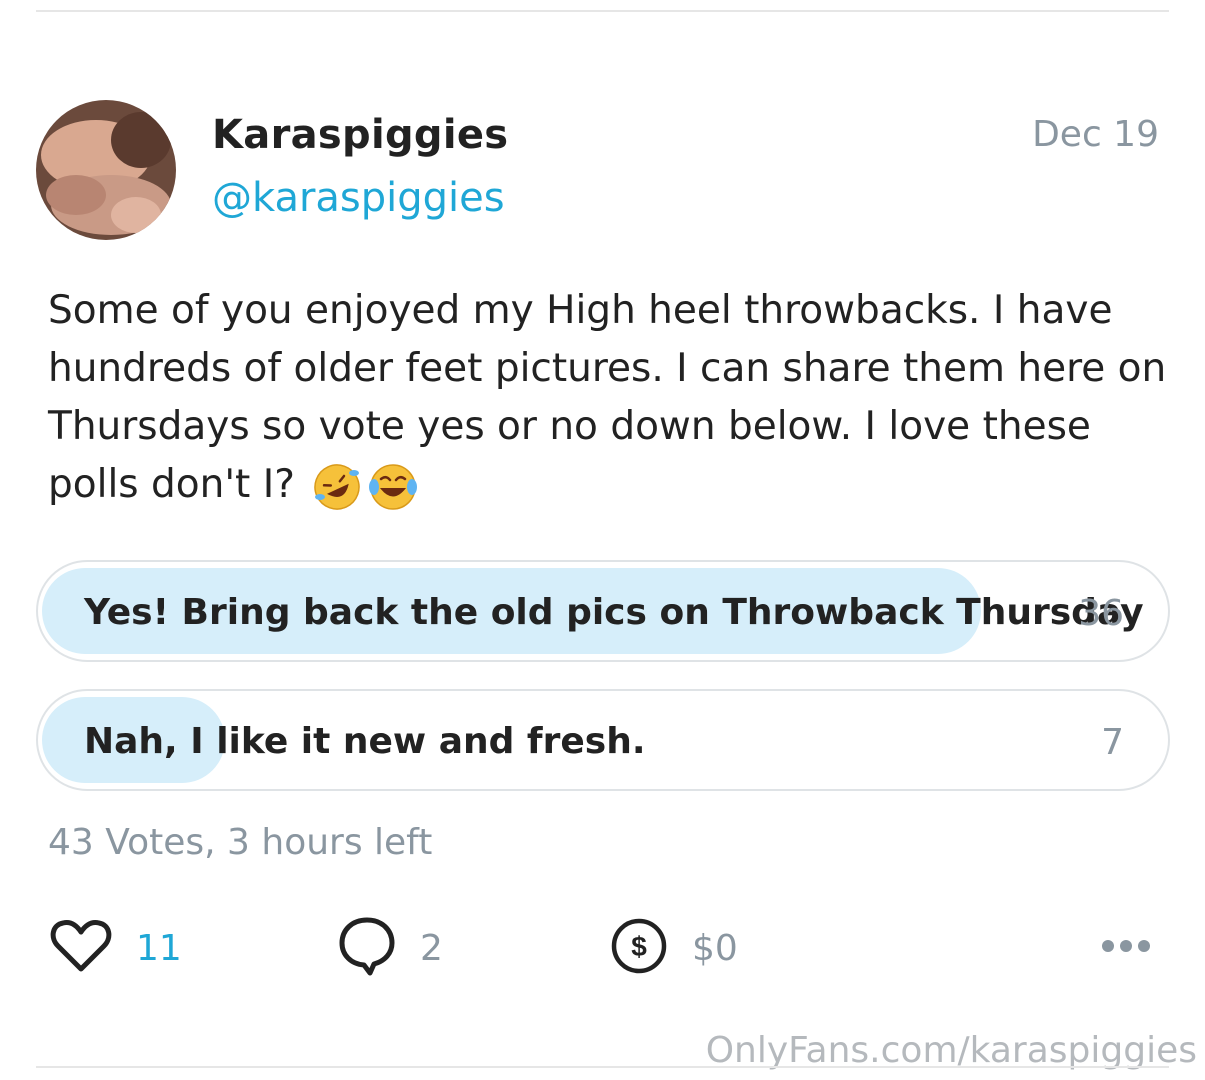 This screenshot has width=1205, height=1080. What do you see at coordinates (951, 1050) in the screenshot?
I see `watermark: OnlyFans.com/karaspiggies` at bounding box center [951, 1050].